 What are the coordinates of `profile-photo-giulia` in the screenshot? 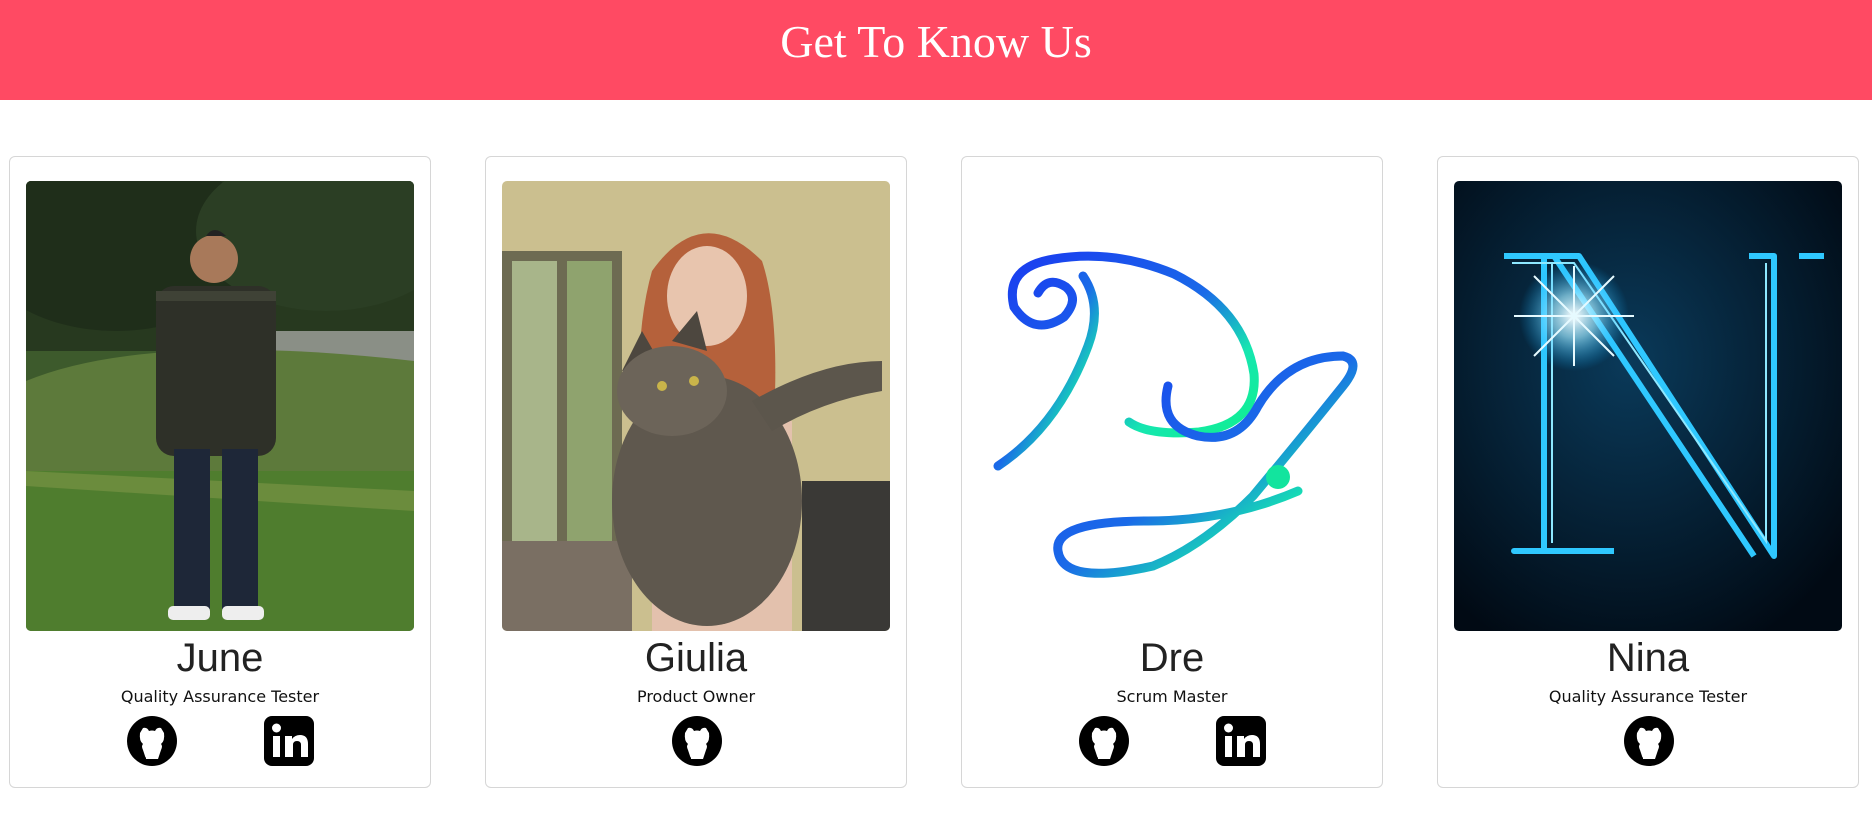 It's located at (696, 406).